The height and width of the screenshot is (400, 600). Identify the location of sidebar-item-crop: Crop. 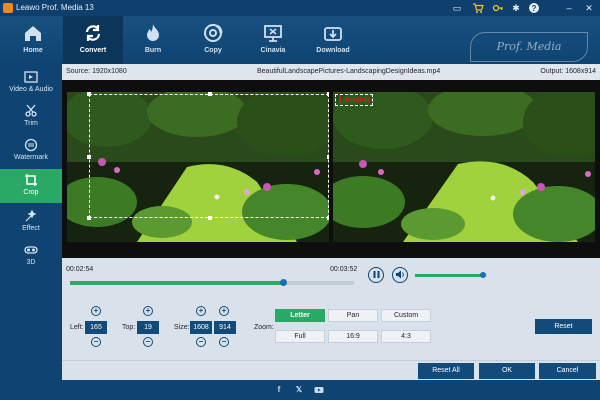
(31, 186).